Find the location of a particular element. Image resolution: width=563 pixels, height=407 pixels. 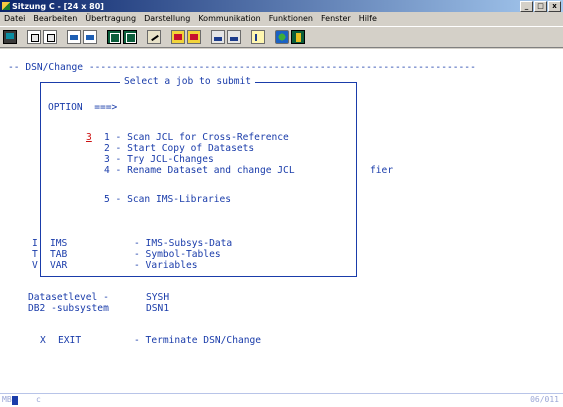

menu-darstellung: Darstellung is located at coordinates (167, 18).